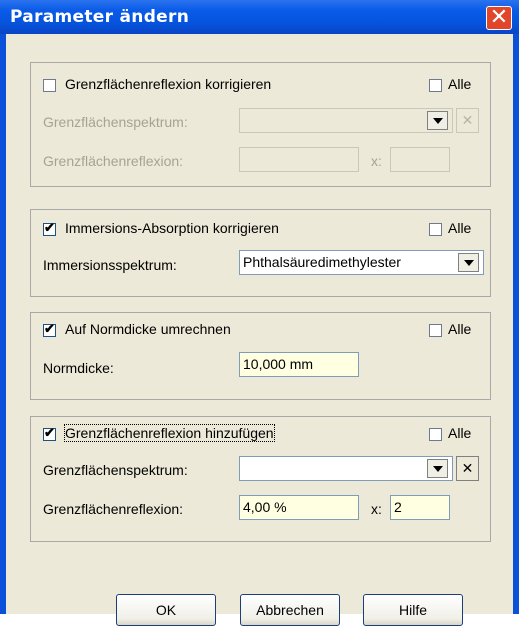  Describe the element at coordinates (299, 507) in the screenshot. I see `grenzflaechenreflexion-input: 4,00 %` at that location.